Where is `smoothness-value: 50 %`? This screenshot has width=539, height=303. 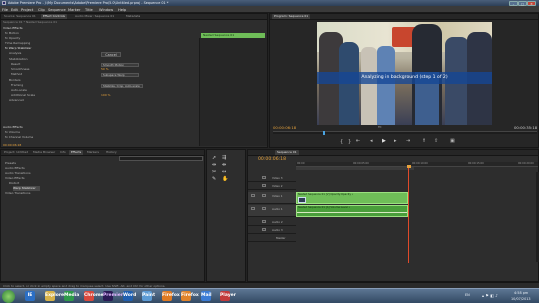
smoothness-value: 50 % is located at coordinates (105, 69).